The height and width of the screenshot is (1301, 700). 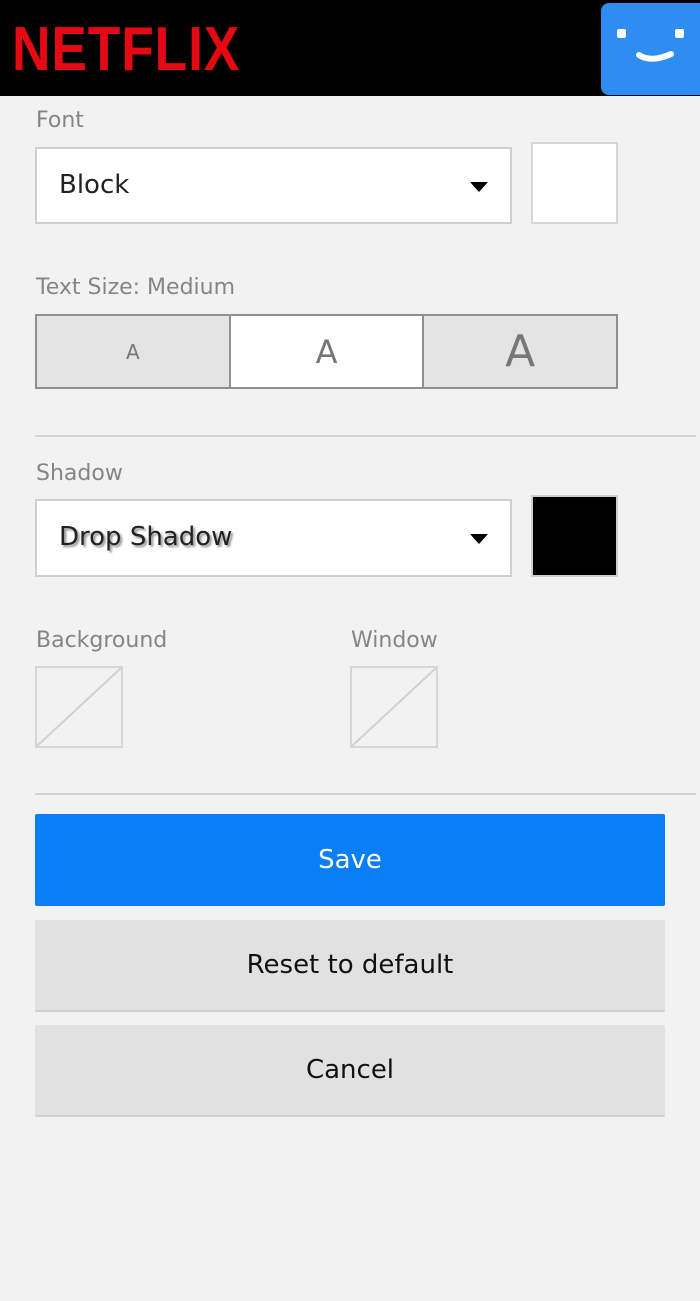 I want to click on cancel-button: Cancel, so click(x=350, y=1071).